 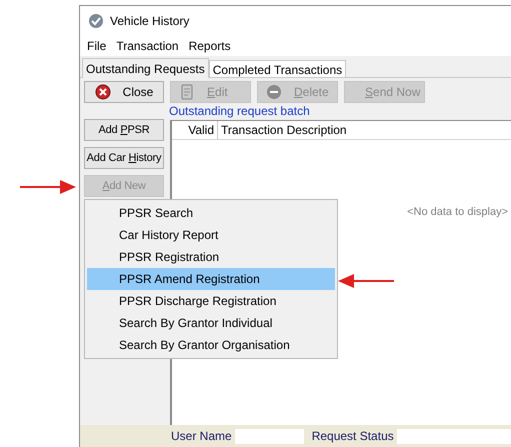 I want to click on side-button: Add Car History, so click(x=124, y=158).